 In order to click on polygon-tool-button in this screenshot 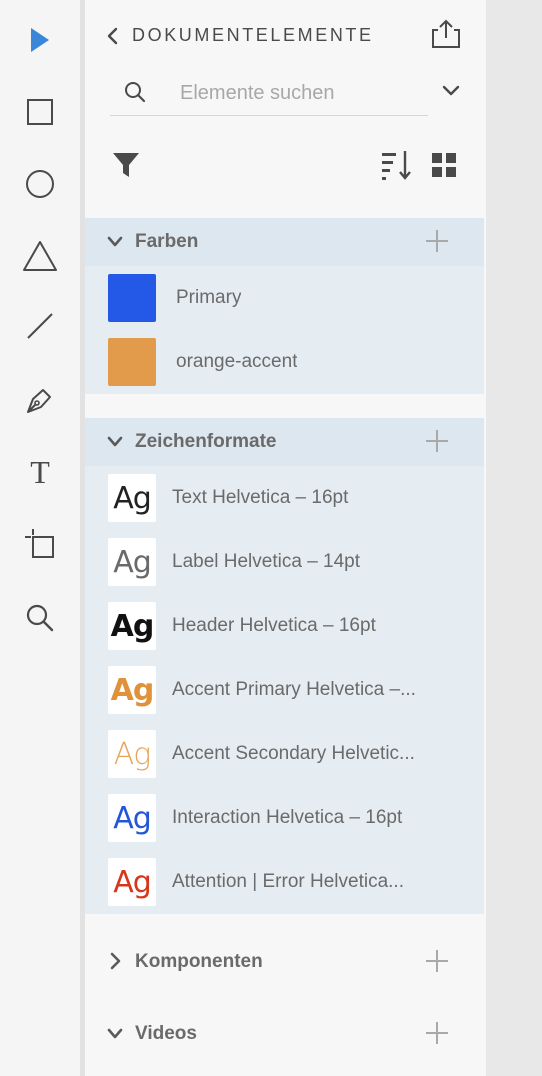, I will do `click(40, 256)`.